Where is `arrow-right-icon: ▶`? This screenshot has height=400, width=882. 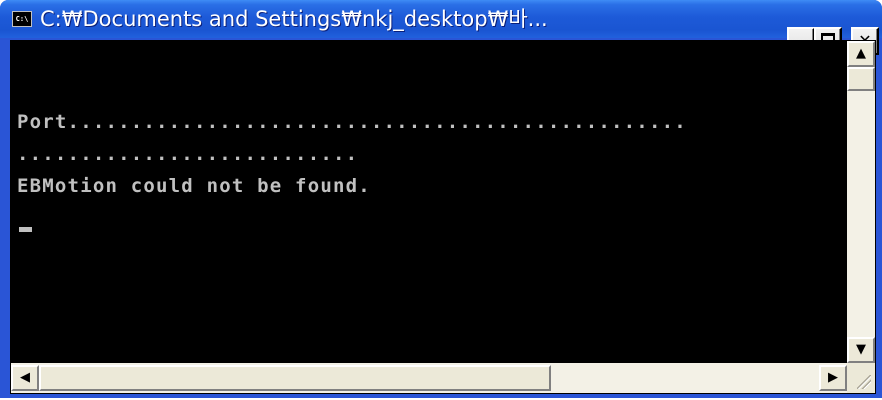
arrow-right-icon: ▶ is located at coordinates (833, 377).